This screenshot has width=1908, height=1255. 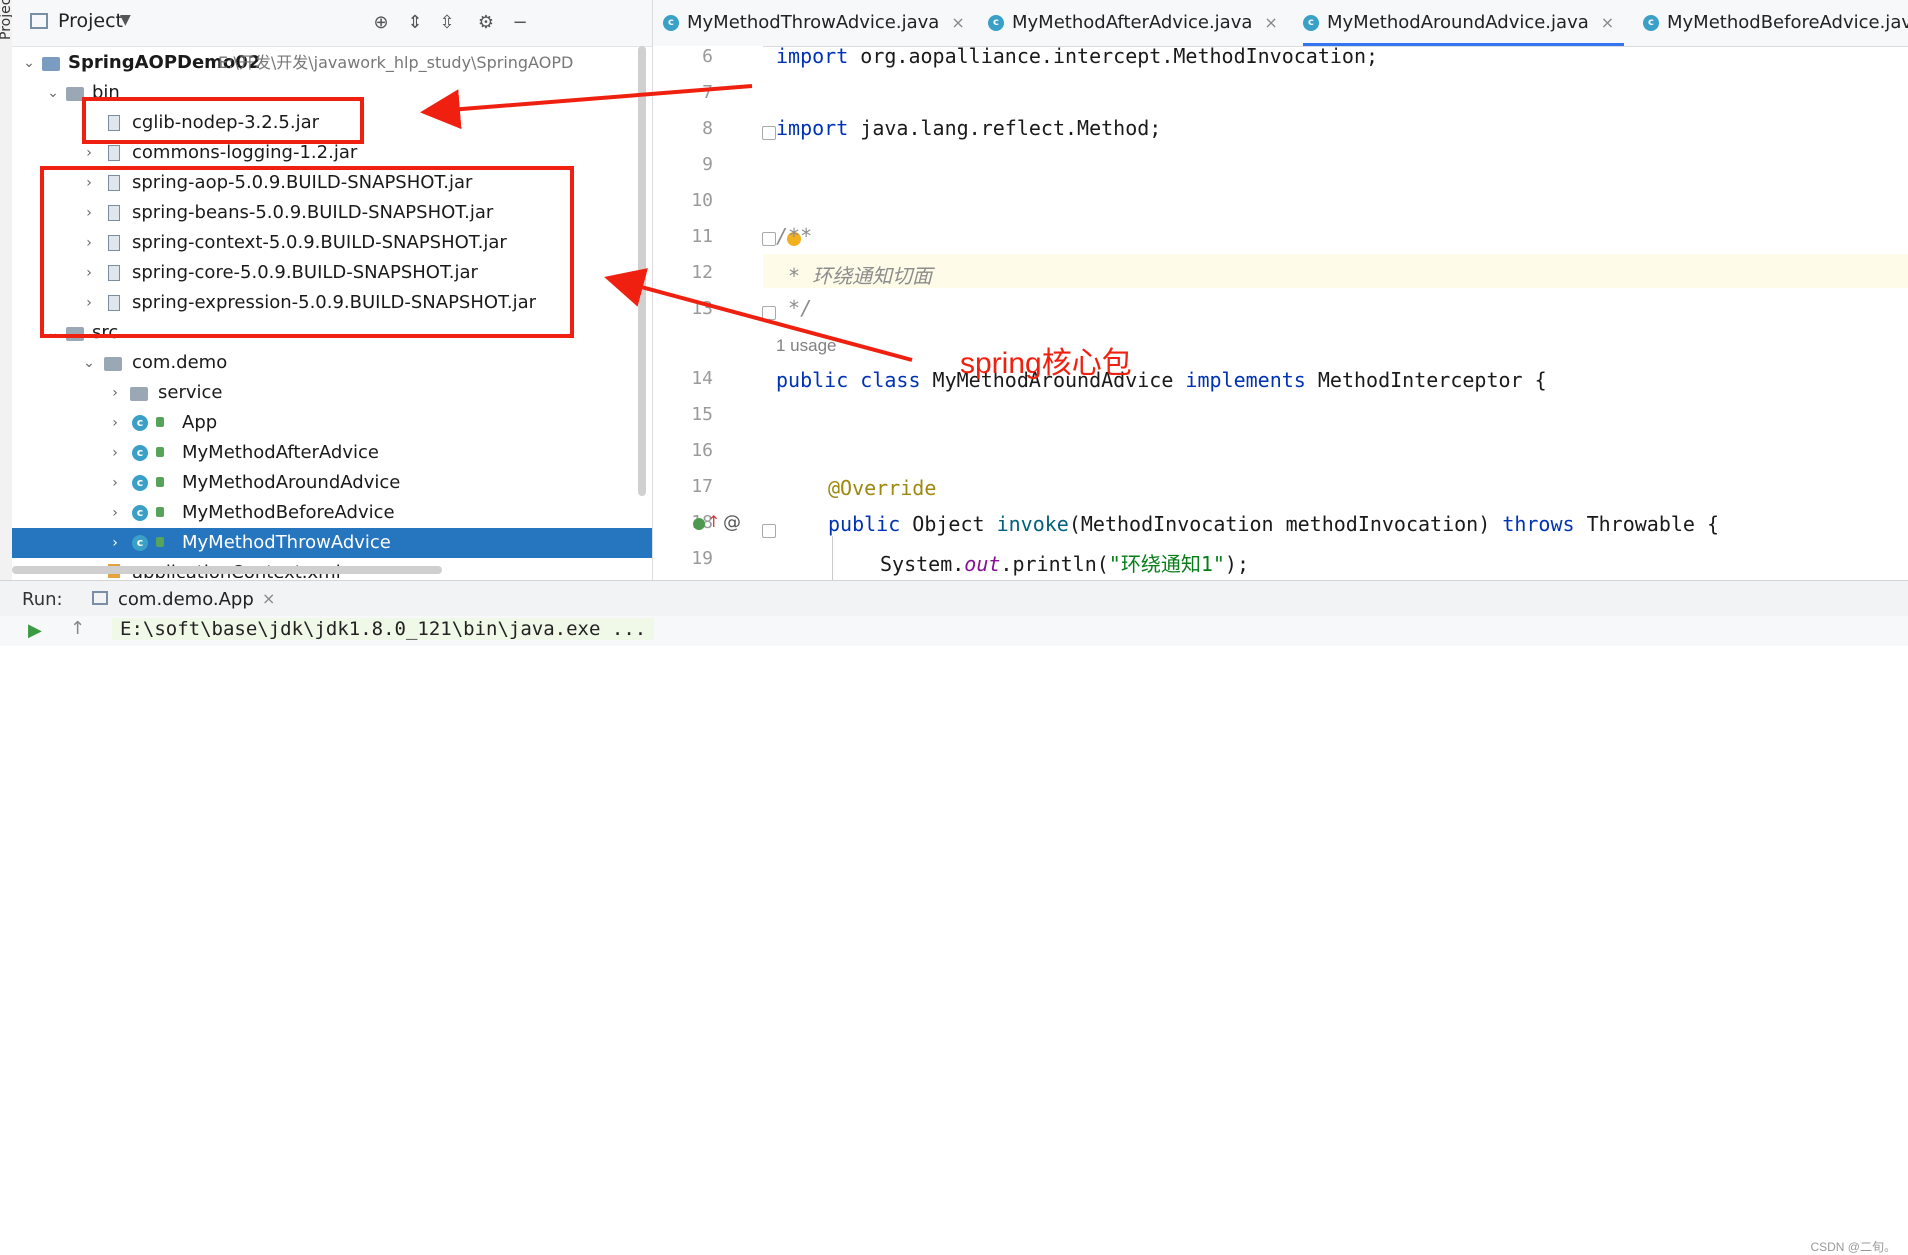 I want to click on arrow-to-spring-jars, so click(x=758, y=315).